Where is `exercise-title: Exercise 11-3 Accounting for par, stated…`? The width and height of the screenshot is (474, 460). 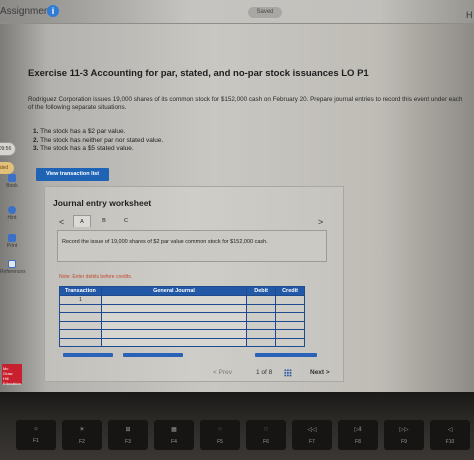
exercise-title: Exercise 11-3 Accounting for par, stated… is located at coordinates (198, 73).